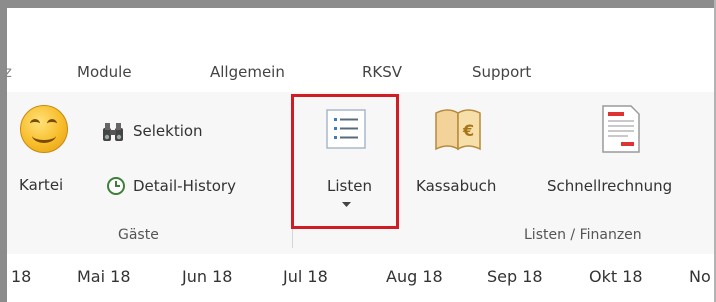 The image size is (716, 302). I want to click on month-label: Jun 18, so click(207, 276).